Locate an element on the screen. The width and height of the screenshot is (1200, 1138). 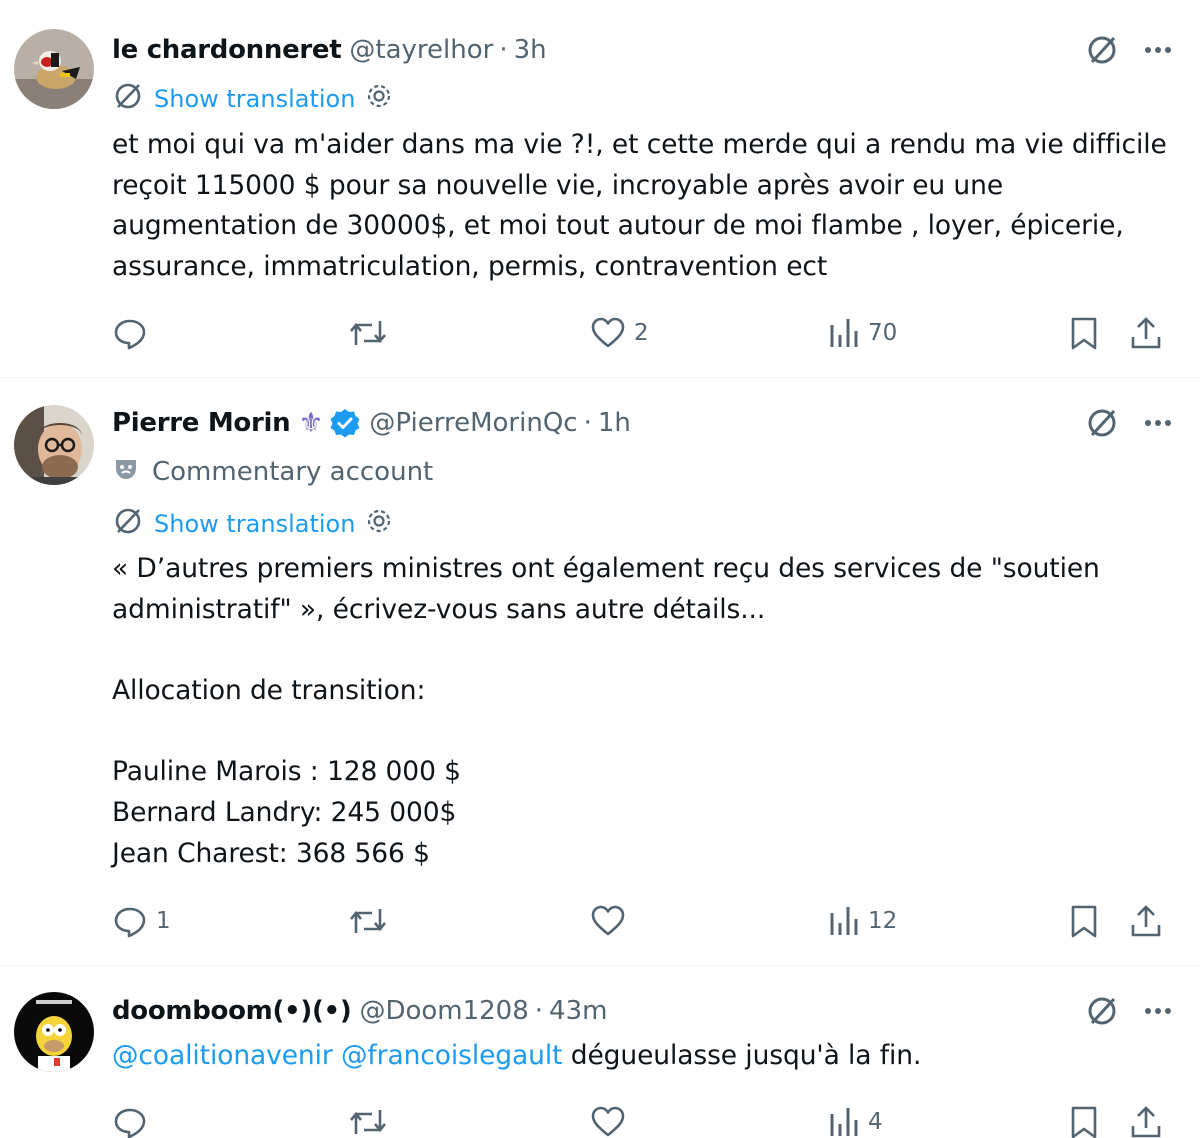
tweet-header: doomboom(•)(•) @Doom1208 · 43m is located at coordinates (359, 1011).